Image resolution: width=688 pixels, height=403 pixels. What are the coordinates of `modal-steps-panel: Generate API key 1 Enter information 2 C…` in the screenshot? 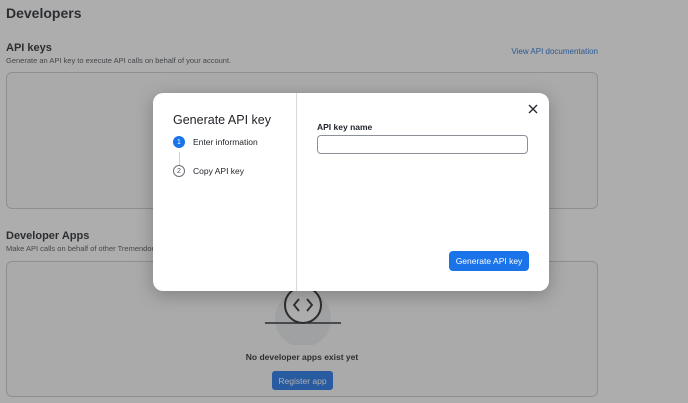 It's located at (225, 192).